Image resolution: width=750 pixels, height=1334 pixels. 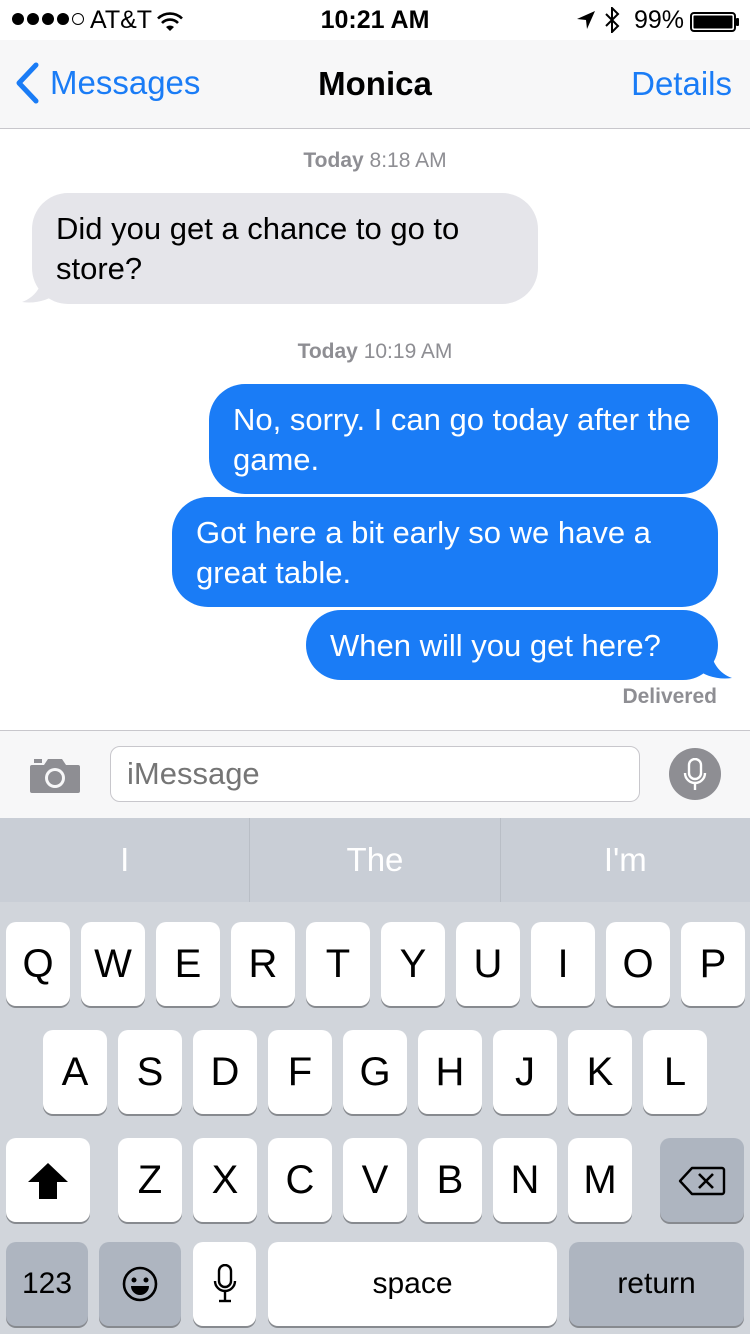 What do you see at coordinates (450, 1180) in the screenshot?
I see `key-b: B` at bounding box center [450, 1180].